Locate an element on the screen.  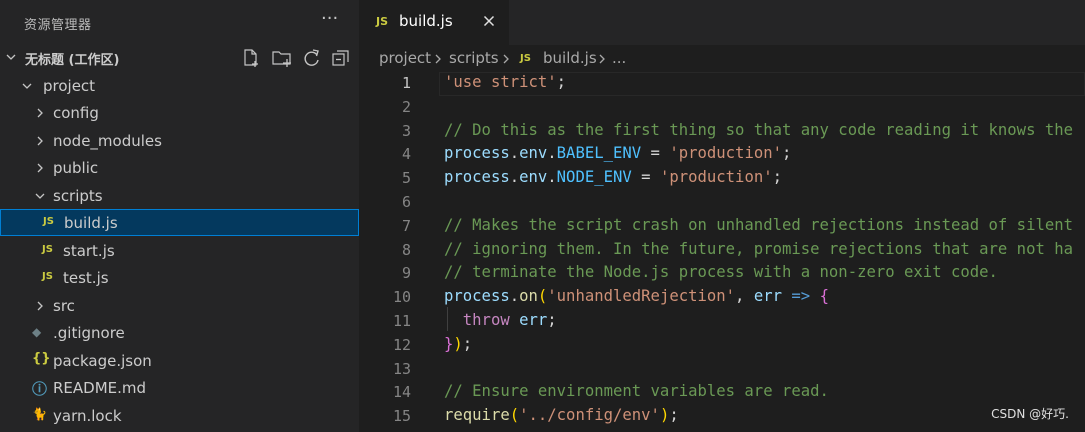
tree-item-yarn-lock: 🐈 yarn.lock is located at coordinates (179, 416).